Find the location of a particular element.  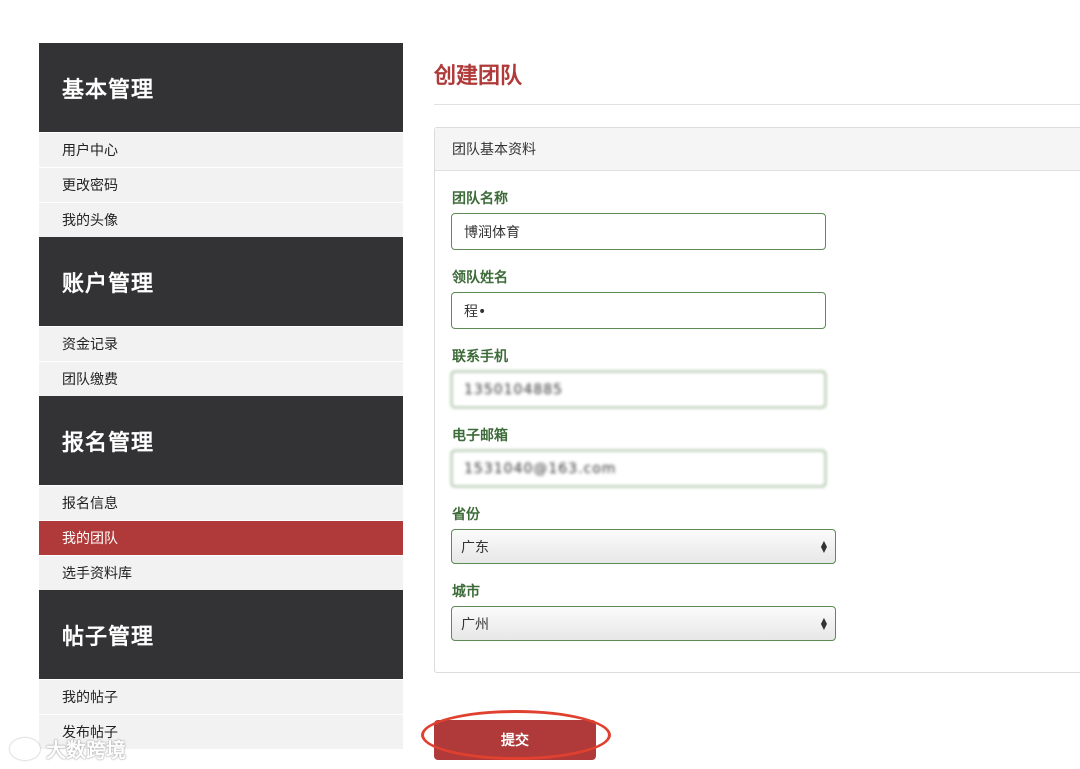

title-divider is located at coordinates (757, 104).